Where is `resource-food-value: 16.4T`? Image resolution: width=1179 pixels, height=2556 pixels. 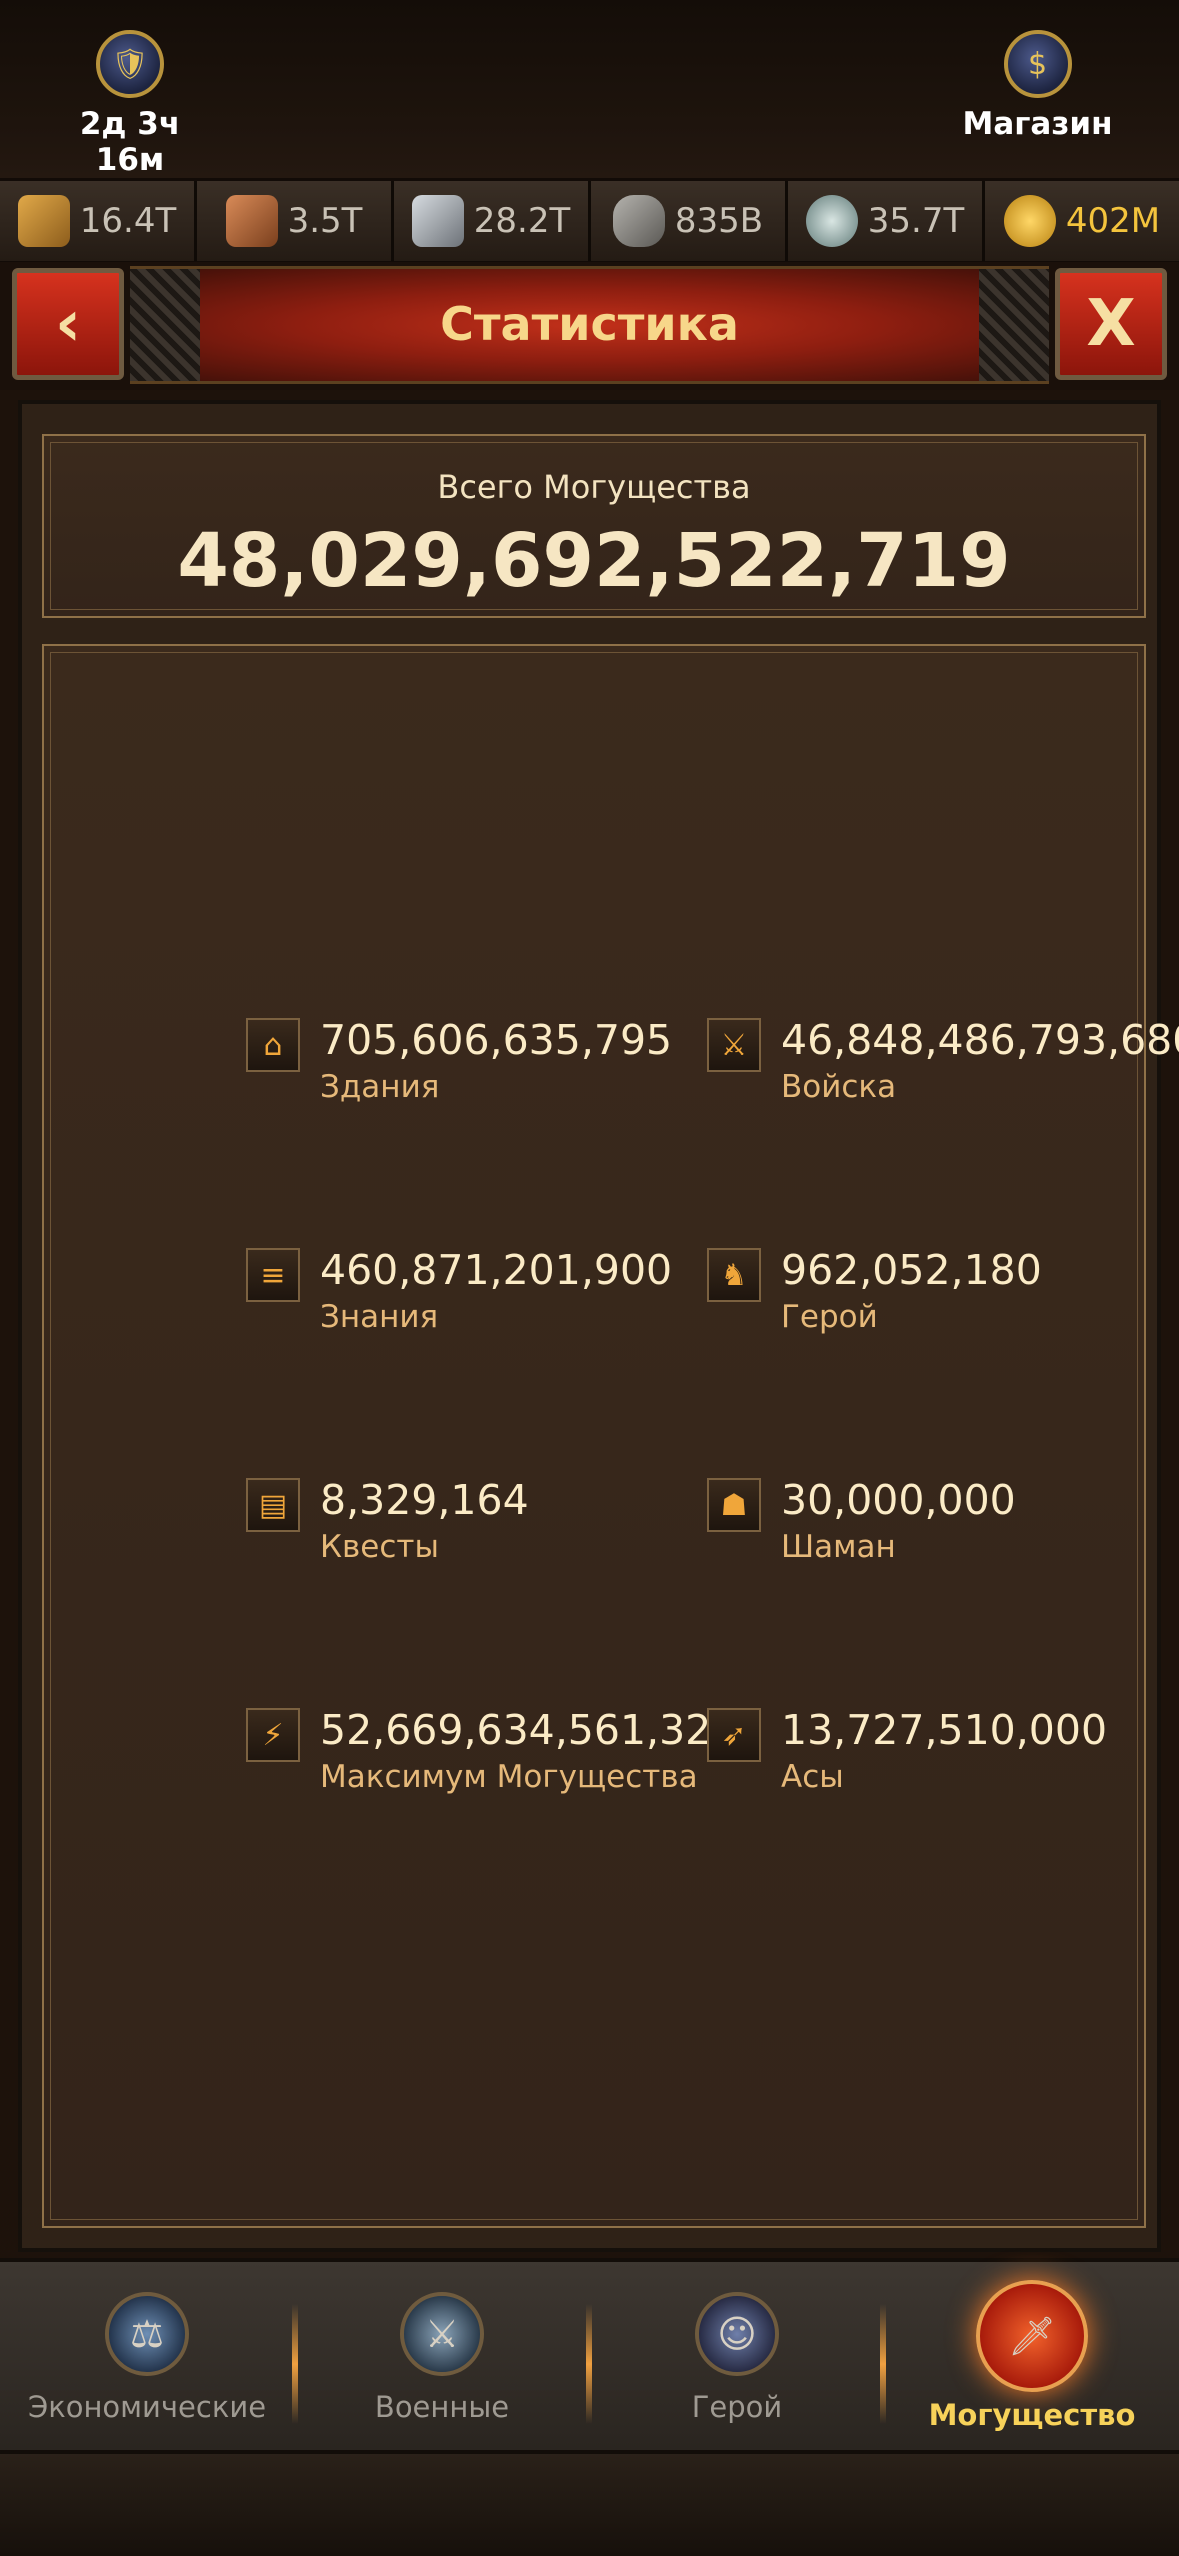 resource-food-value: 16.4T is located at coordinates (128, 221).